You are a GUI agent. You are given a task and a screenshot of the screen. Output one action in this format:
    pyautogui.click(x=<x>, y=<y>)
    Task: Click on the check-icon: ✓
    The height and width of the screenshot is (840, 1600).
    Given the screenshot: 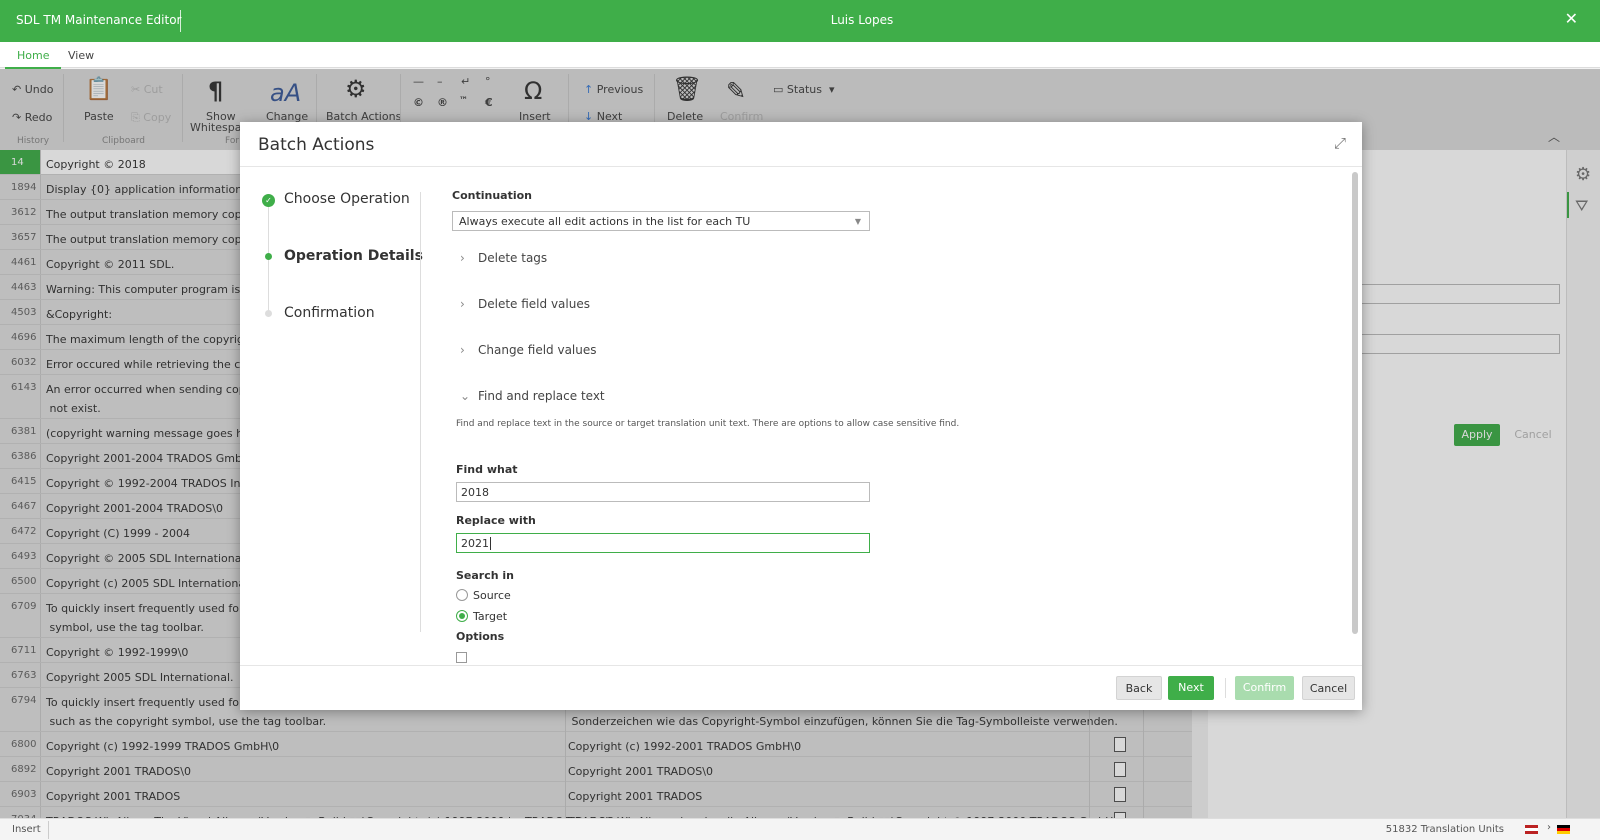 What is the action you would take?
    pyautogui.click(x=268, y=200)
    